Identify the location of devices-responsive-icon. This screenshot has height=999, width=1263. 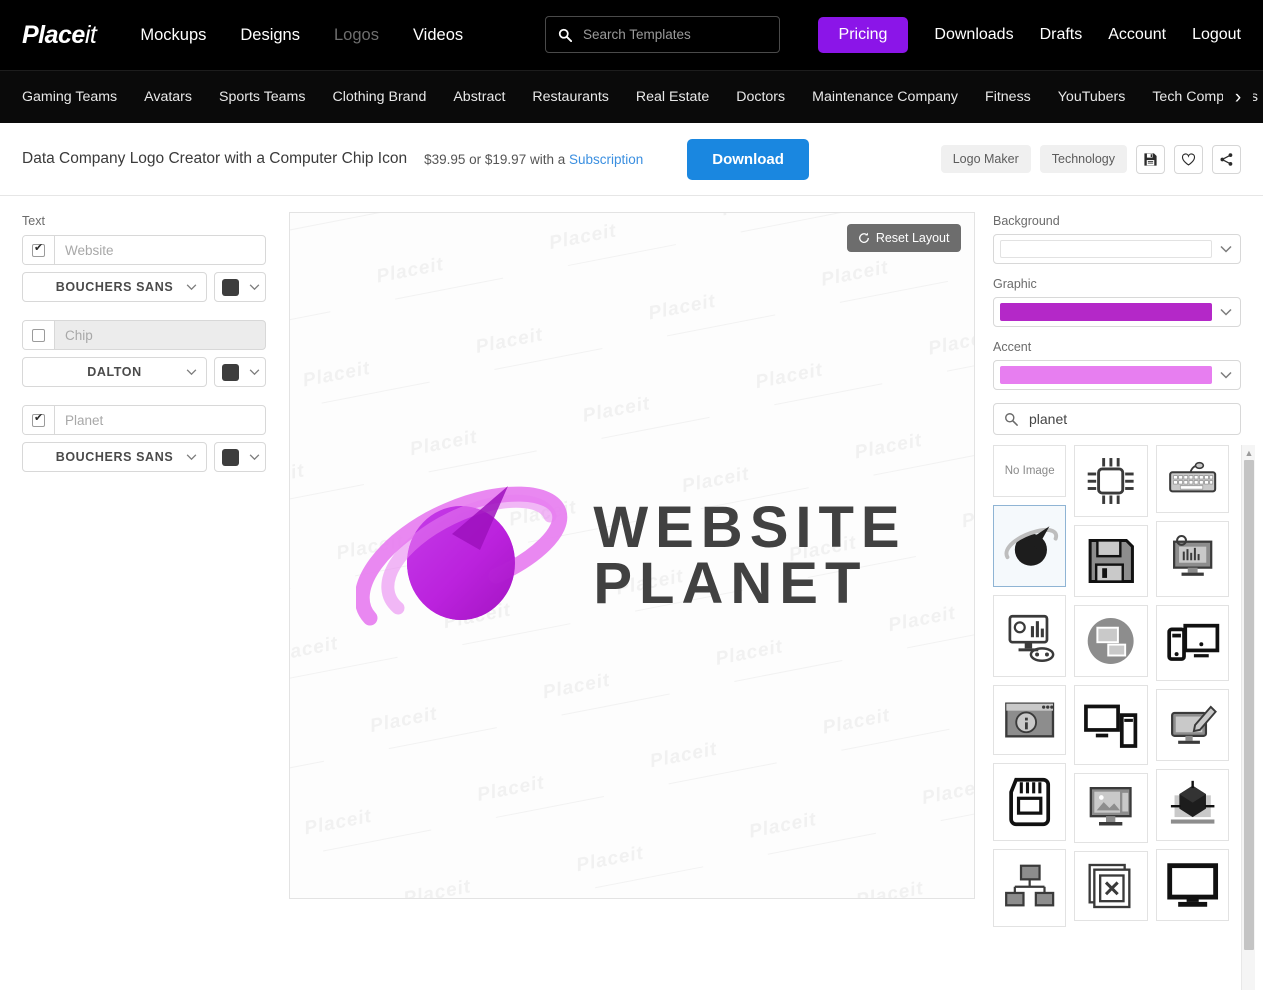
(1192, 643).